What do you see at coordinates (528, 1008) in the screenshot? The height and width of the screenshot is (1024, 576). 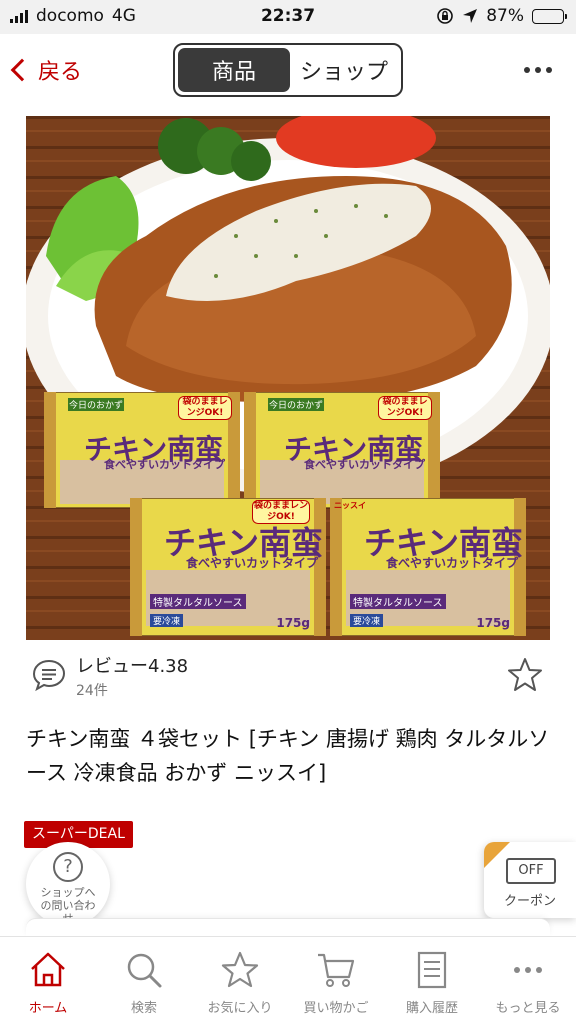 I see `tab-label: もっと見る` at bounding box center [528, 1008].